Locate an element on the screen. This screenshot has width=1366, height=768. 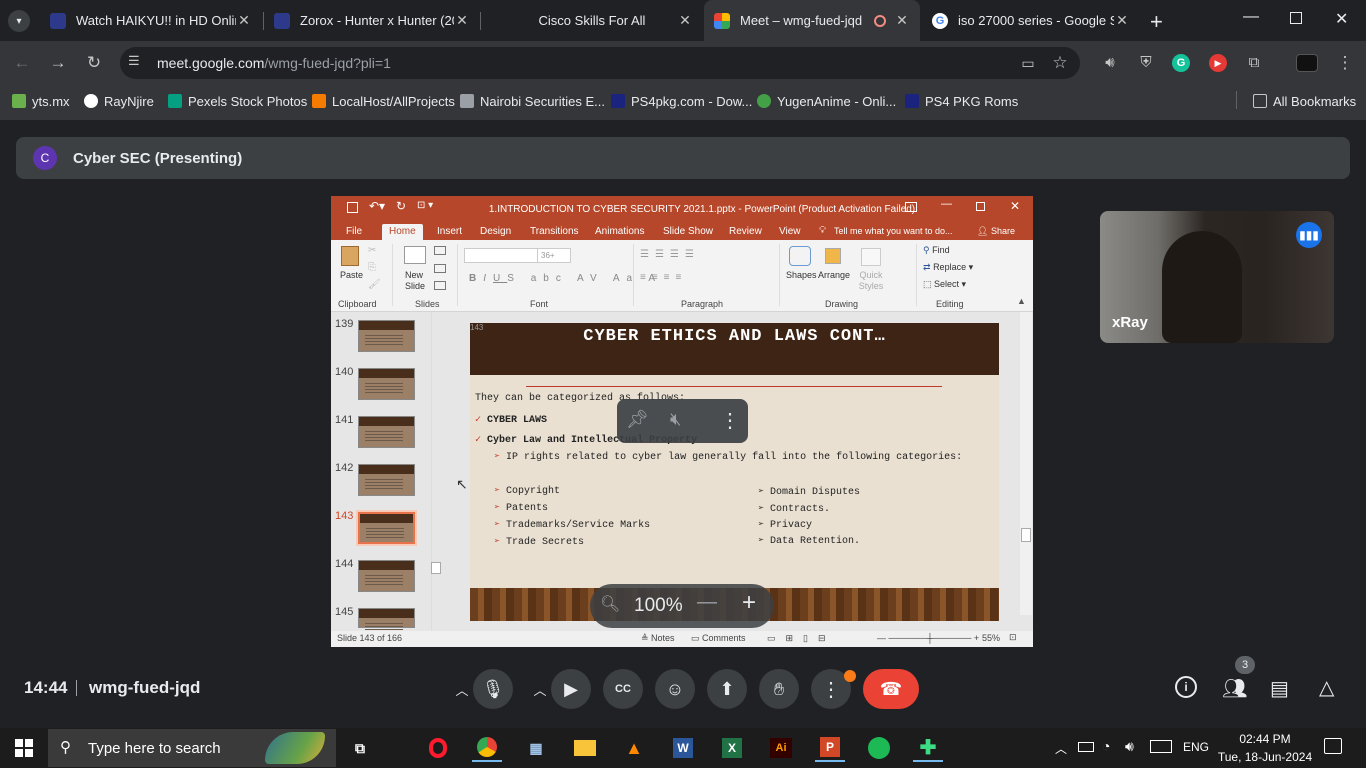
ppt-restore-icon is located at coordinates (980, 206).